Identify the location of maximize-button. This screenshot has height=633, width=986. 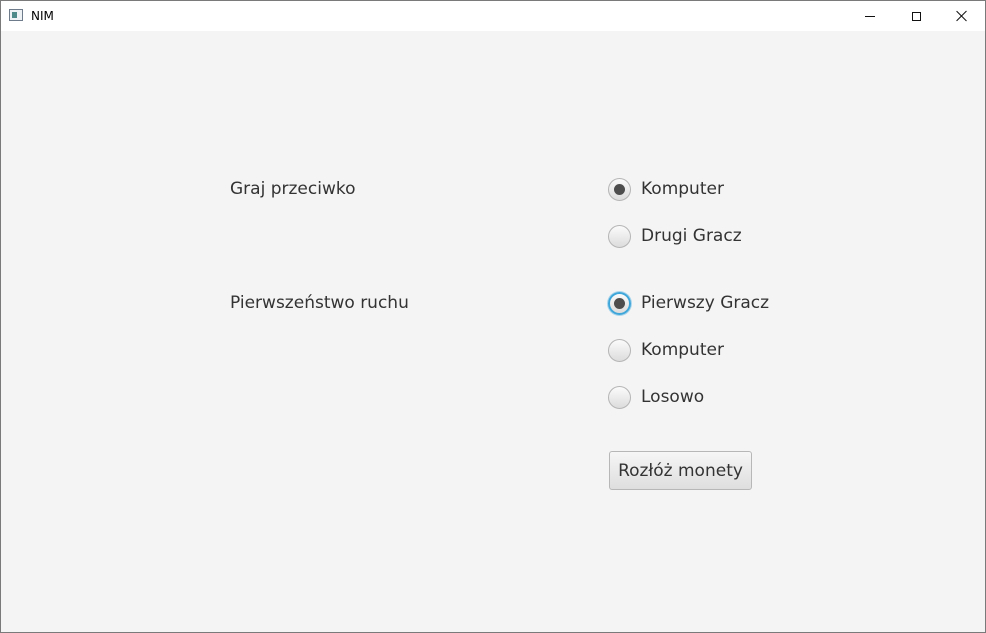
(916, 16).